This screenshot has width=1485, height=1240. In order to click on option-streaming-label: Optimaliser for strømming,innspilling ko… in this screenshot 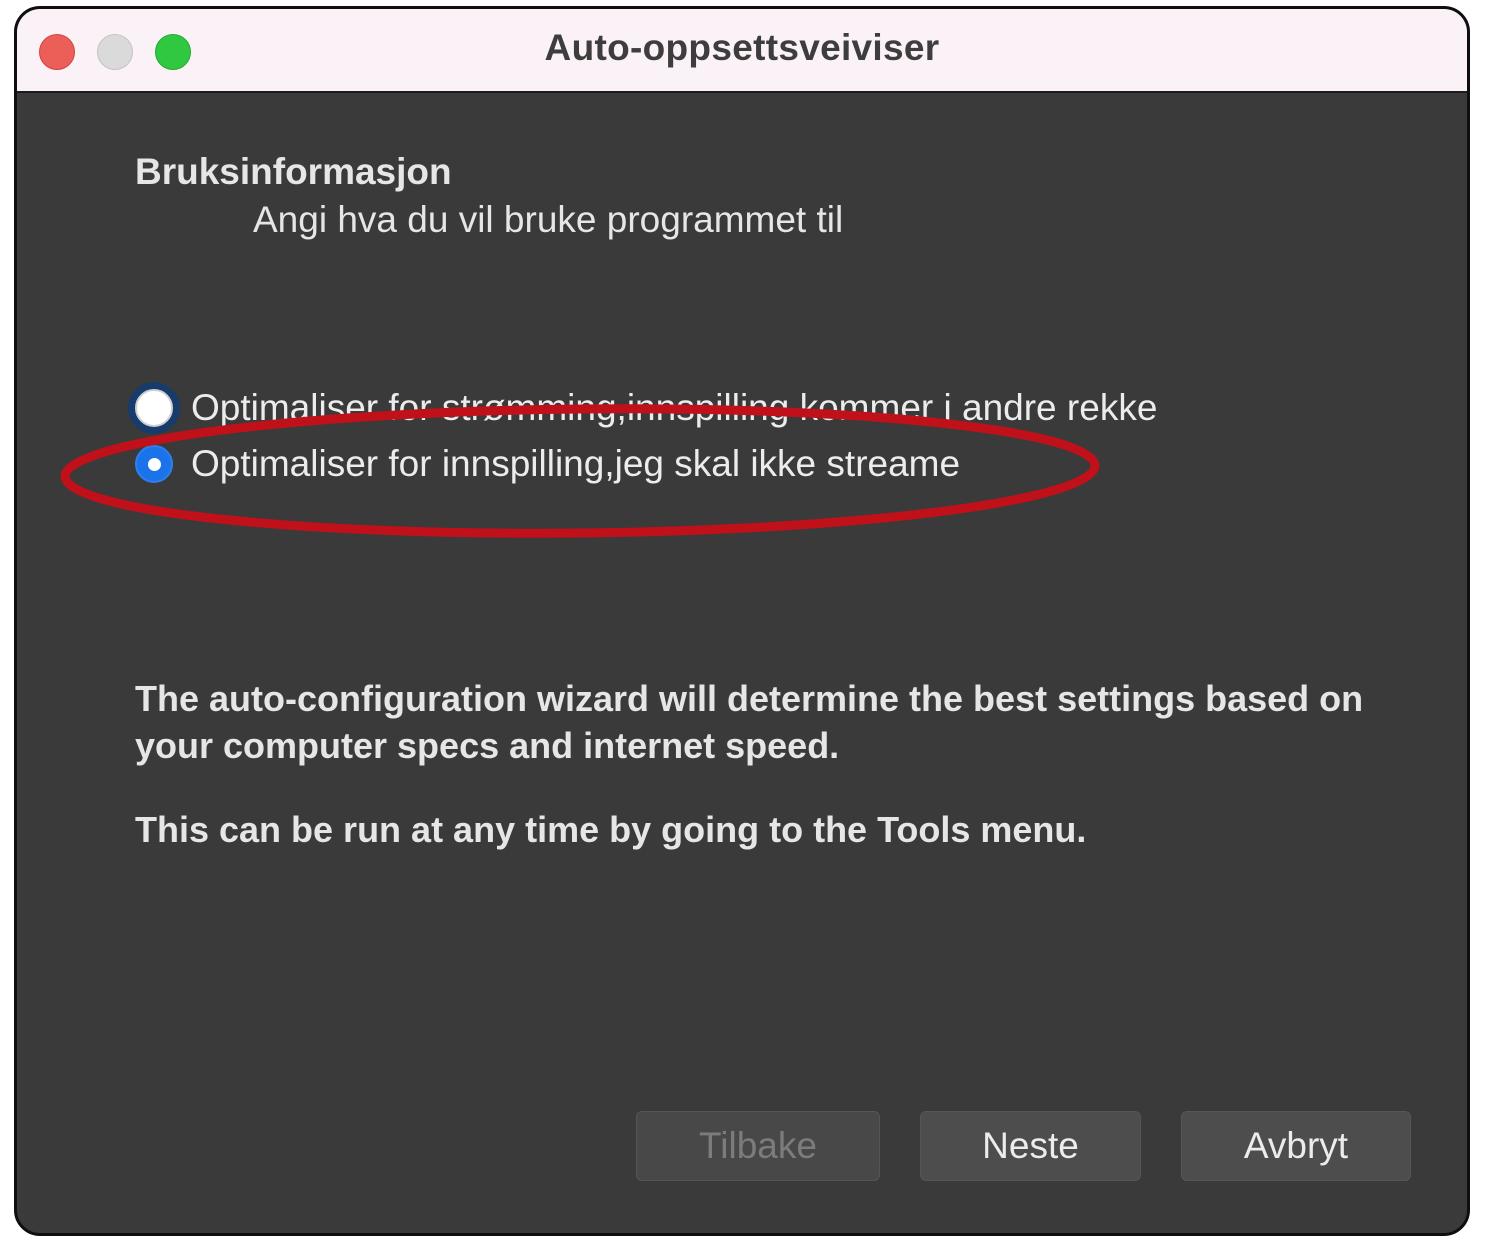, I will do `click(674, 408)`.